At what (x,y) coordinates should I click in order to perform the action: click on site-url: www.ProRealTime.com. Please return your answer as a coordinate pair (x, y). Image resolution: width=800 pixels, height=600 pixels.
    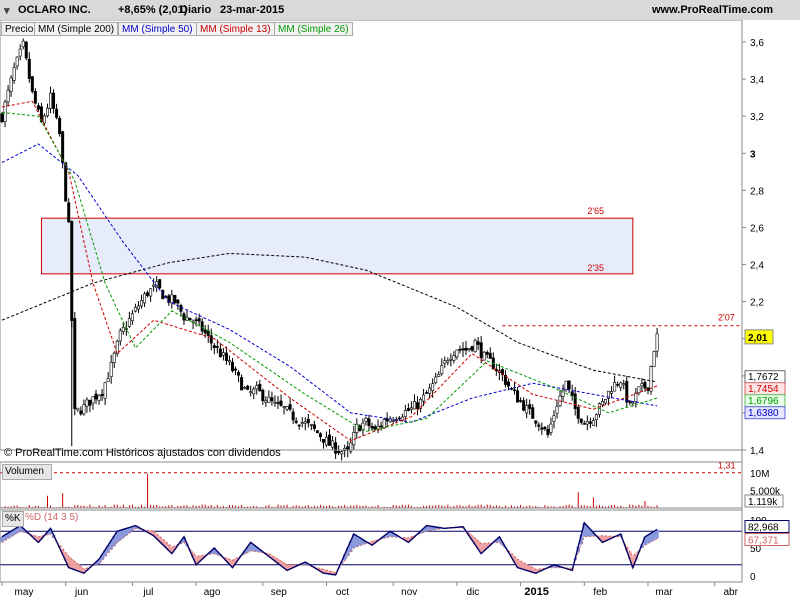
    Looking at the image, I should click on (712, 10).